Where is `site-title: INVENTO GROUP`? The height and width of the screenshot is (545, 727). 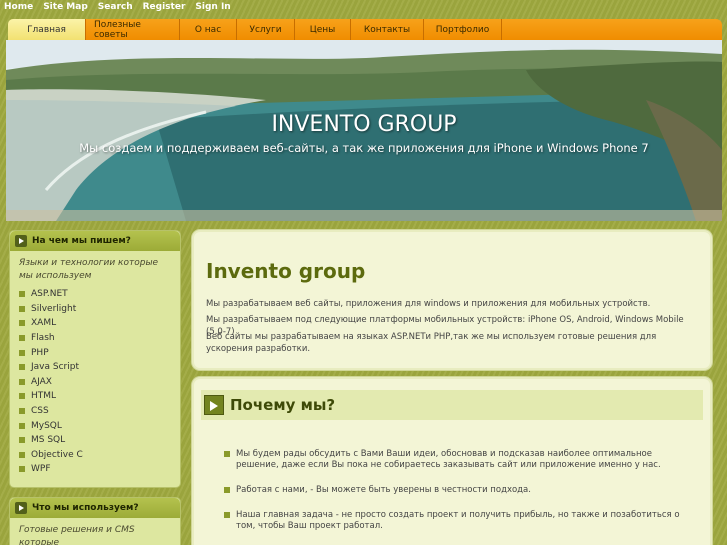
site-title: INVENTO GROUP is located at coordinates (364, 124).